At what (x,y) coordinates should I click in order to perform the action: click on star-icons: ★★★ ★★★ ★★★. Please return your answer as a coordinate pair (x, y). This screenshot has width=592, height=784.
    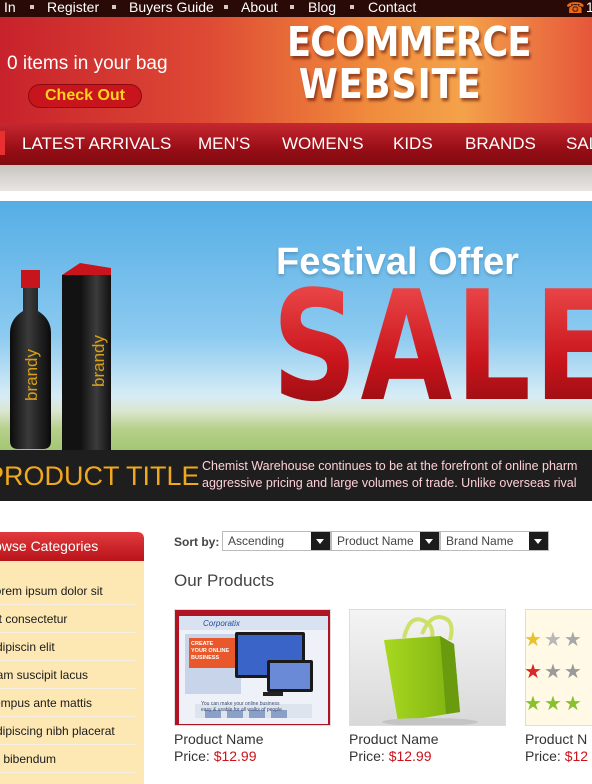
    Looking at the image, I should click on (554, 672).